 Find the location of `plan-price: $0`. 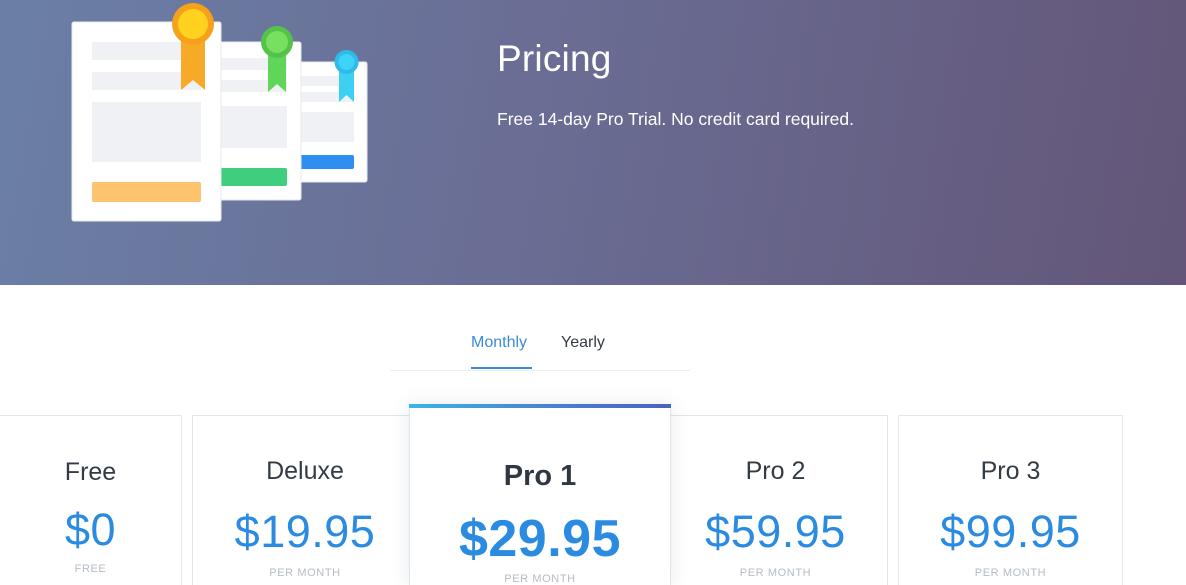

plan-price: $0 is located at coordinates (90, 529).